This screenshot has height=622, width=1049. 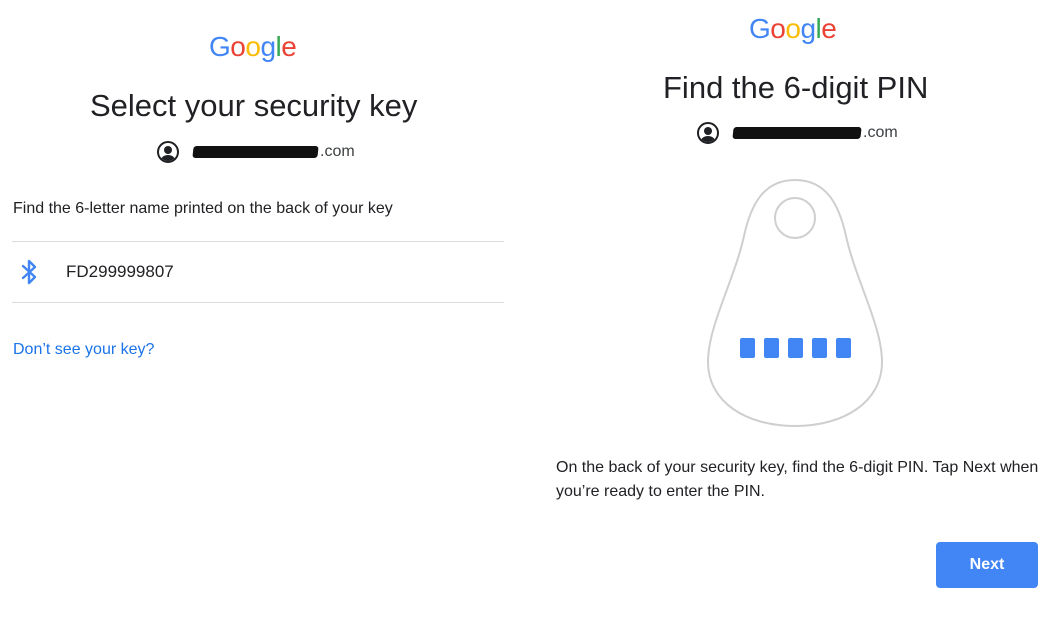 What do you see at coordinates (254, 105) in the screenshot?
I see `page-title: Select your security key` at bounding box center [254, 105].